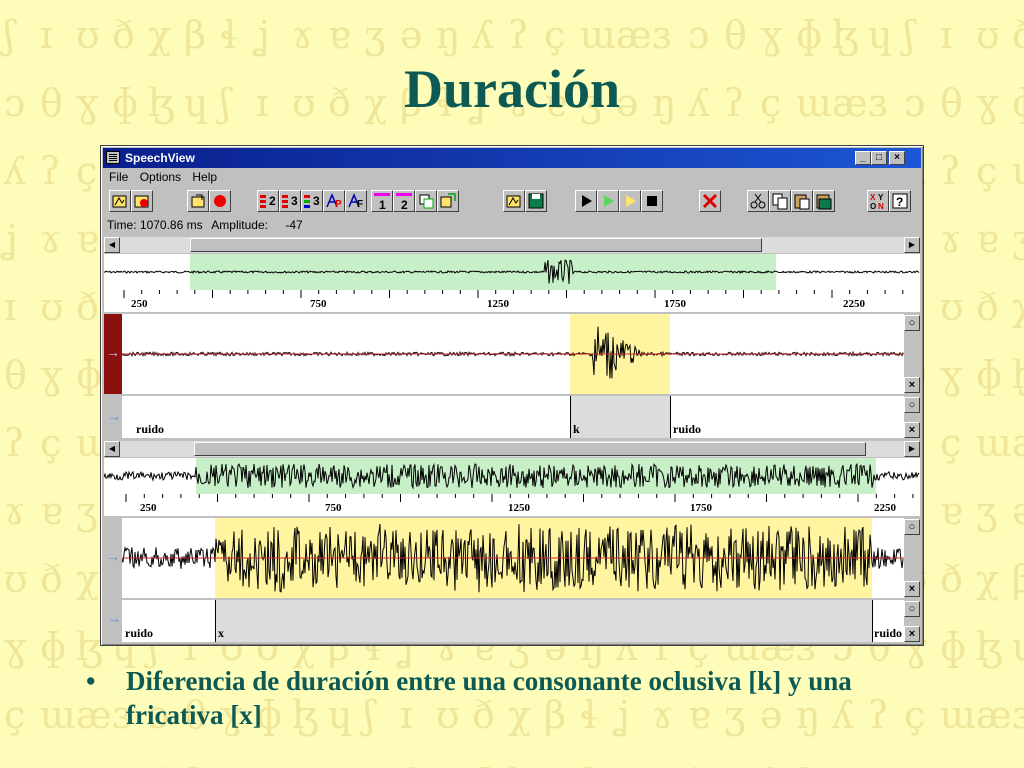 The height and width of the screenshot is (768, 1024). What do you see at coordinates (158, 764) in the screenshot?
I see `svg-text: ʎ` at bounding box center [158, 764].